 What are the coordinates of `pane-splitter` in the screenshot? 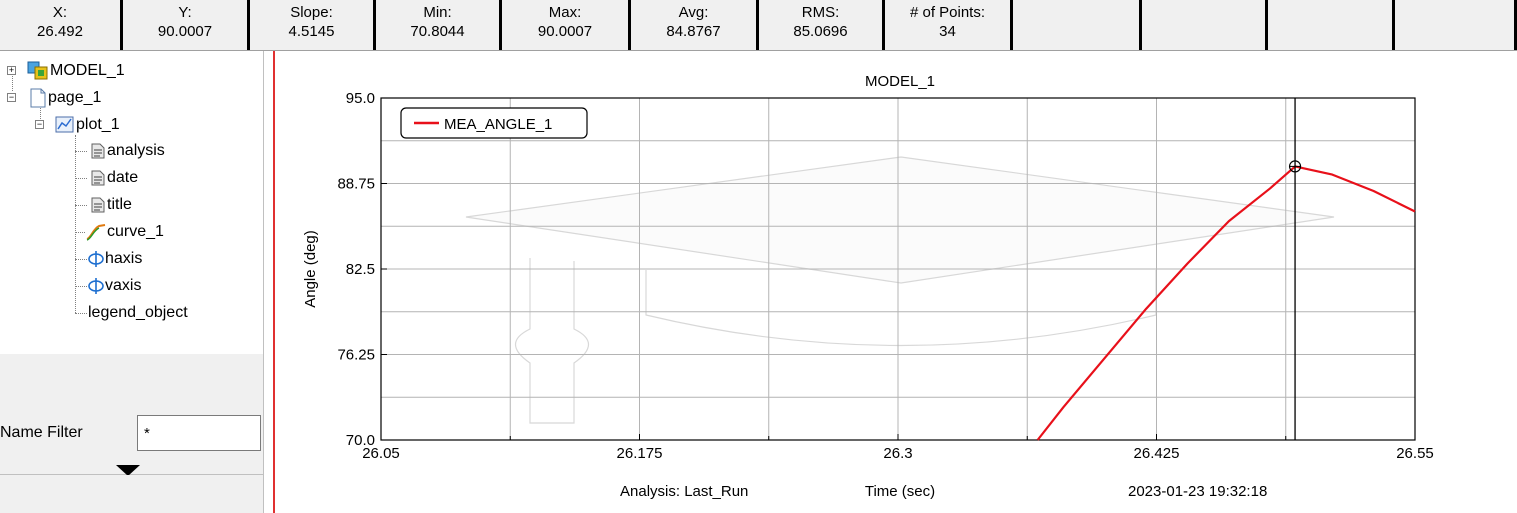 It's located at (269, 282).